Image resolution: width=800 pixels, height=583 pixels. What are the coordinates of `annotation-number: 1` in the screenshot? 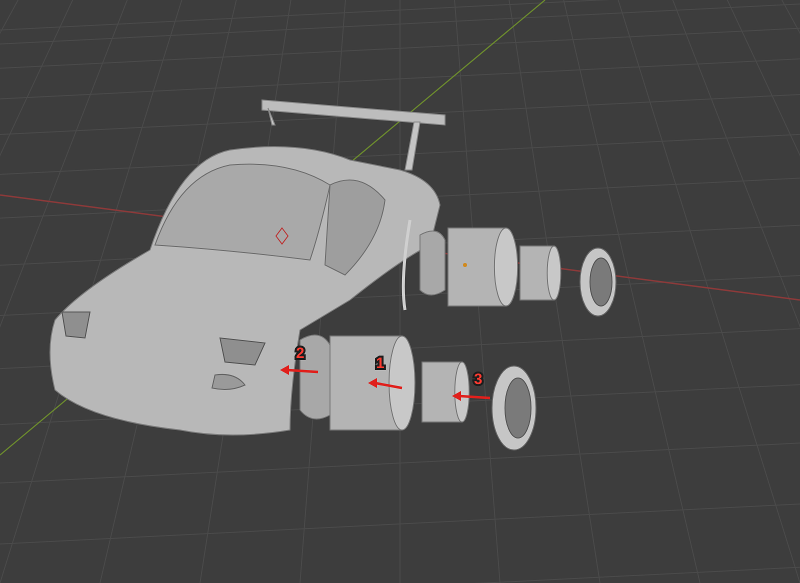 It's located at (380, 363).